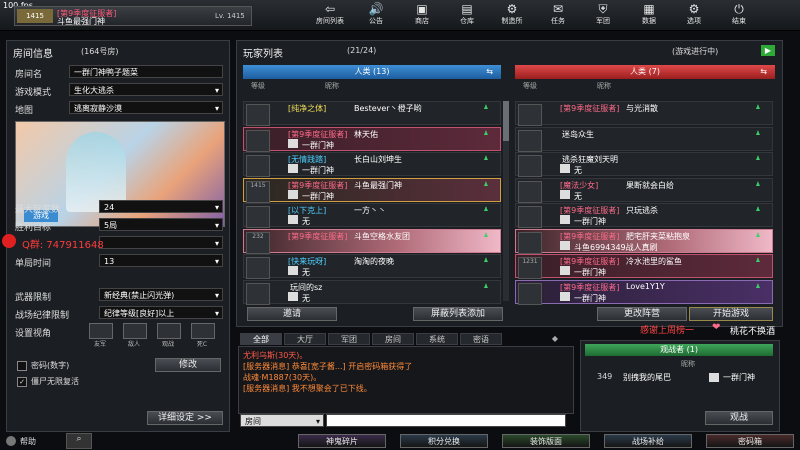 The height and width of the screenshot is (450, 800). What do you see at coordinates (372, 266) in the screenshot?
I see `player-row: [快来玩呀] 淘淘的夜晚无 ♟` at bounding box center [372, 266].